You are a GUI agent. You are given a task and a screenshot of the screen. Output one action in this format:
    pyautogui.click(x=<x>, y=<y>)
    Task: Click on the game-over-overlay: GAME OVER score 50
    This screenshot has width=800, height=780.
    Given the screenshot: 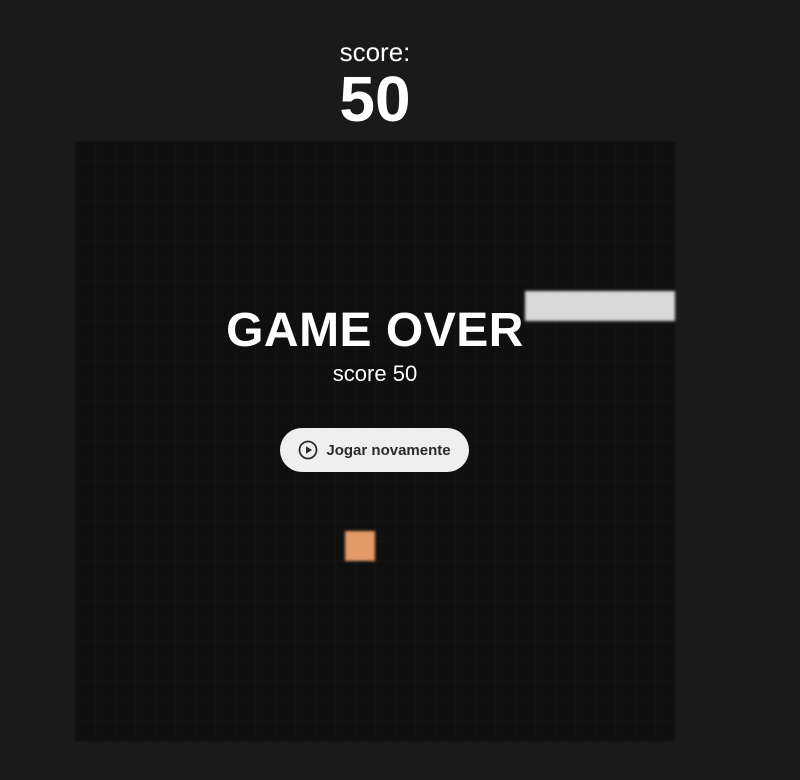 What is the action you would take?
    pyautogui.click(x=375, y=345)
    